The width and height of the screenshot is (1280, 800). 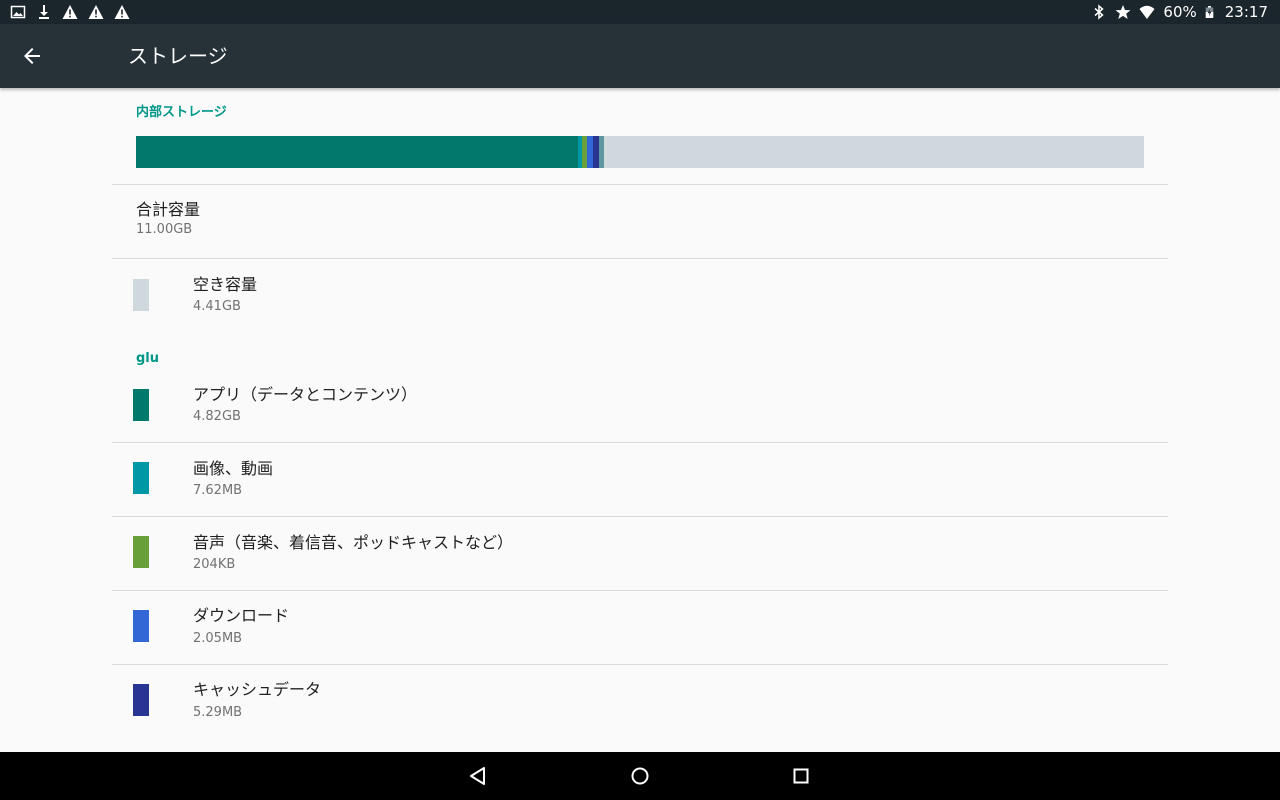 What do you see at coordinates (164, 229) in the screenshot?
I see `total-capacity-value: 11.00GB` at bounding box center [164, 229].